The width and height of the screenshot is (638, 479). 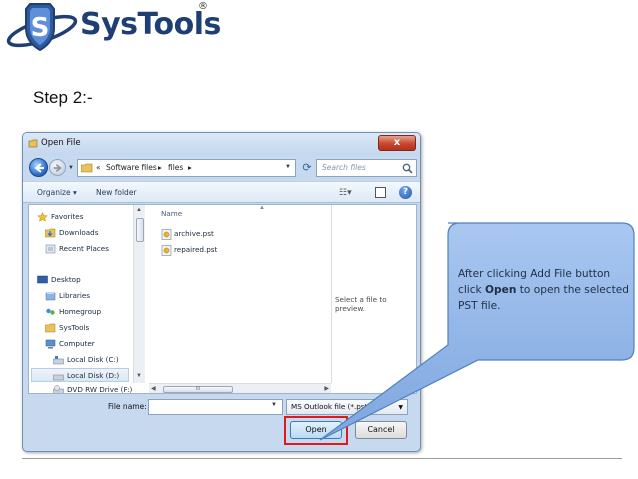 What do you see at coordinates (240, 388) in the screenshot?
I see `horizontal-scrollbar: ◀ III ▶` at bounding box center [240, 388].